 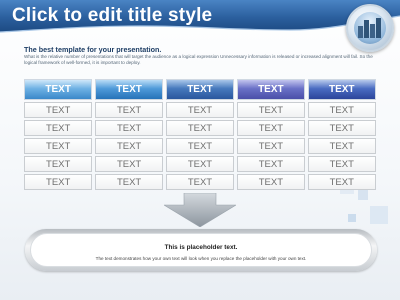 What do you see at coordinates (200, 210) in the screenshot?
I see `down-arrow-icon` at bounding box center [200, 210].